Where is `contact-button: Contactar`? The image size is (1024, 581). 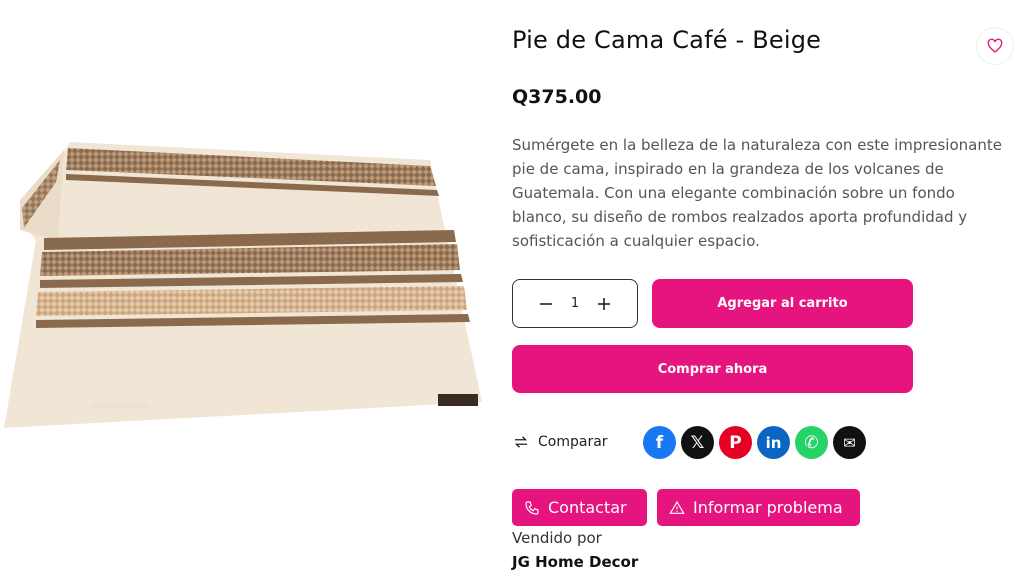 contact-button: Contactar is located at coordinates (579, 507).